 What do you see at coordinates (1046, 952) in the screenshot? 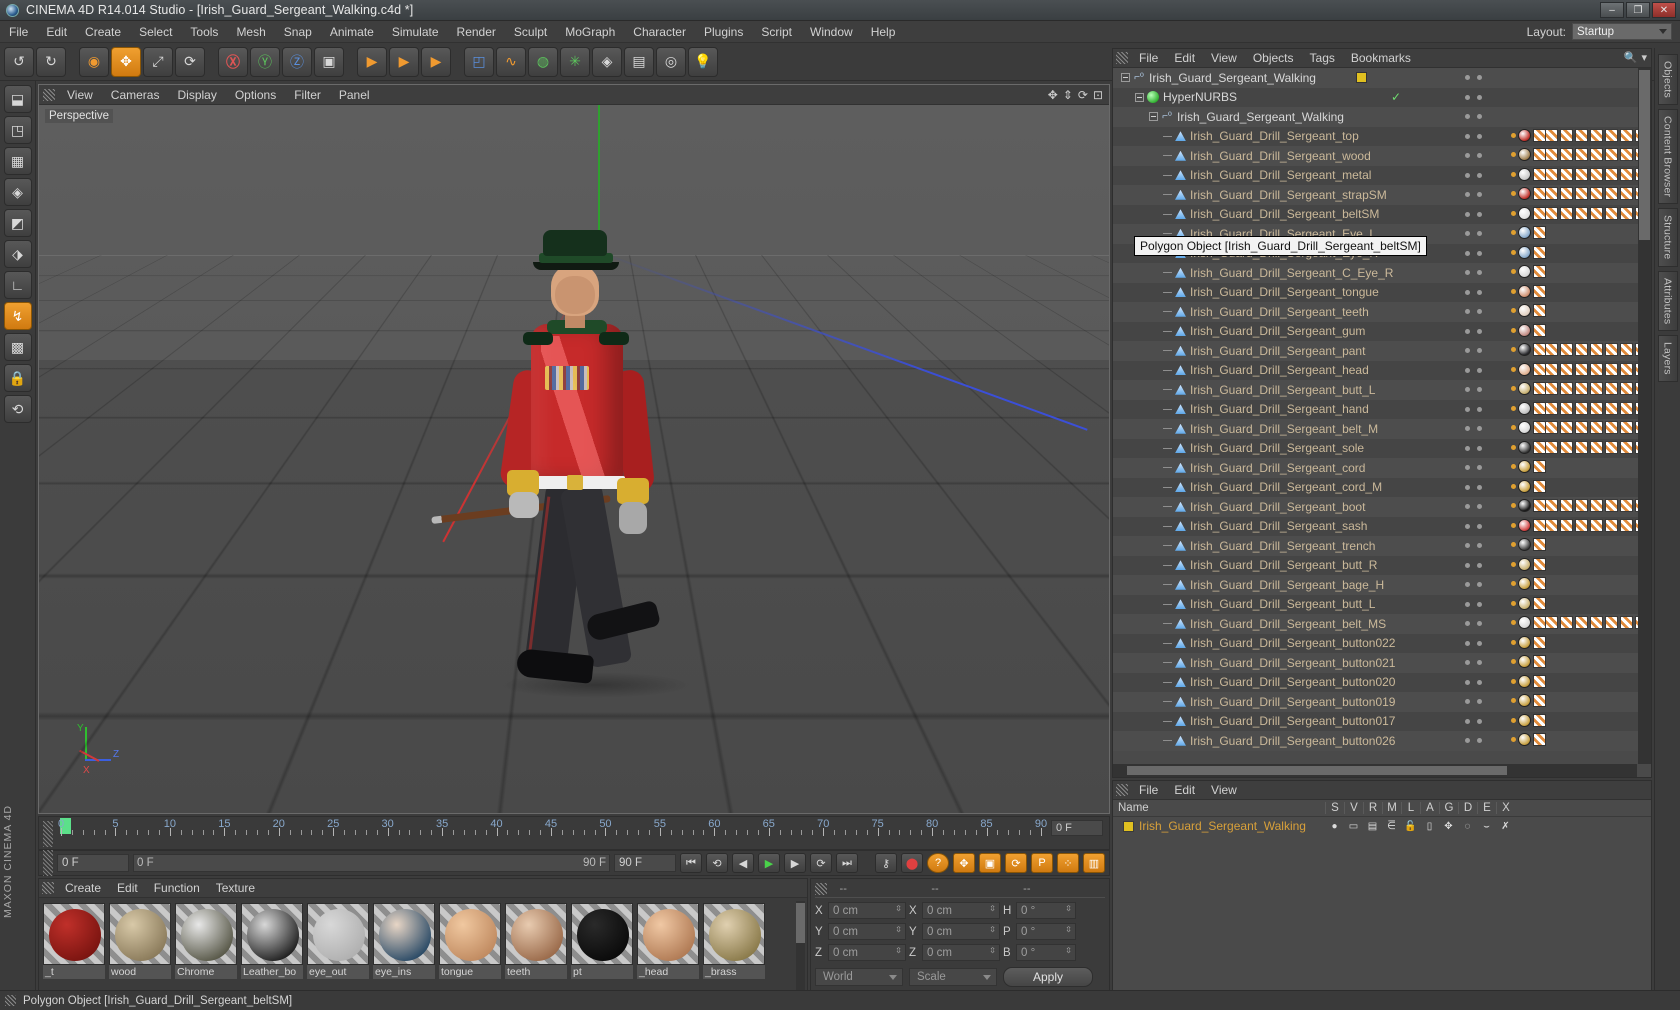
I see `rotation-field: 0 ° ⇳` at bounding box center [1046, 952].